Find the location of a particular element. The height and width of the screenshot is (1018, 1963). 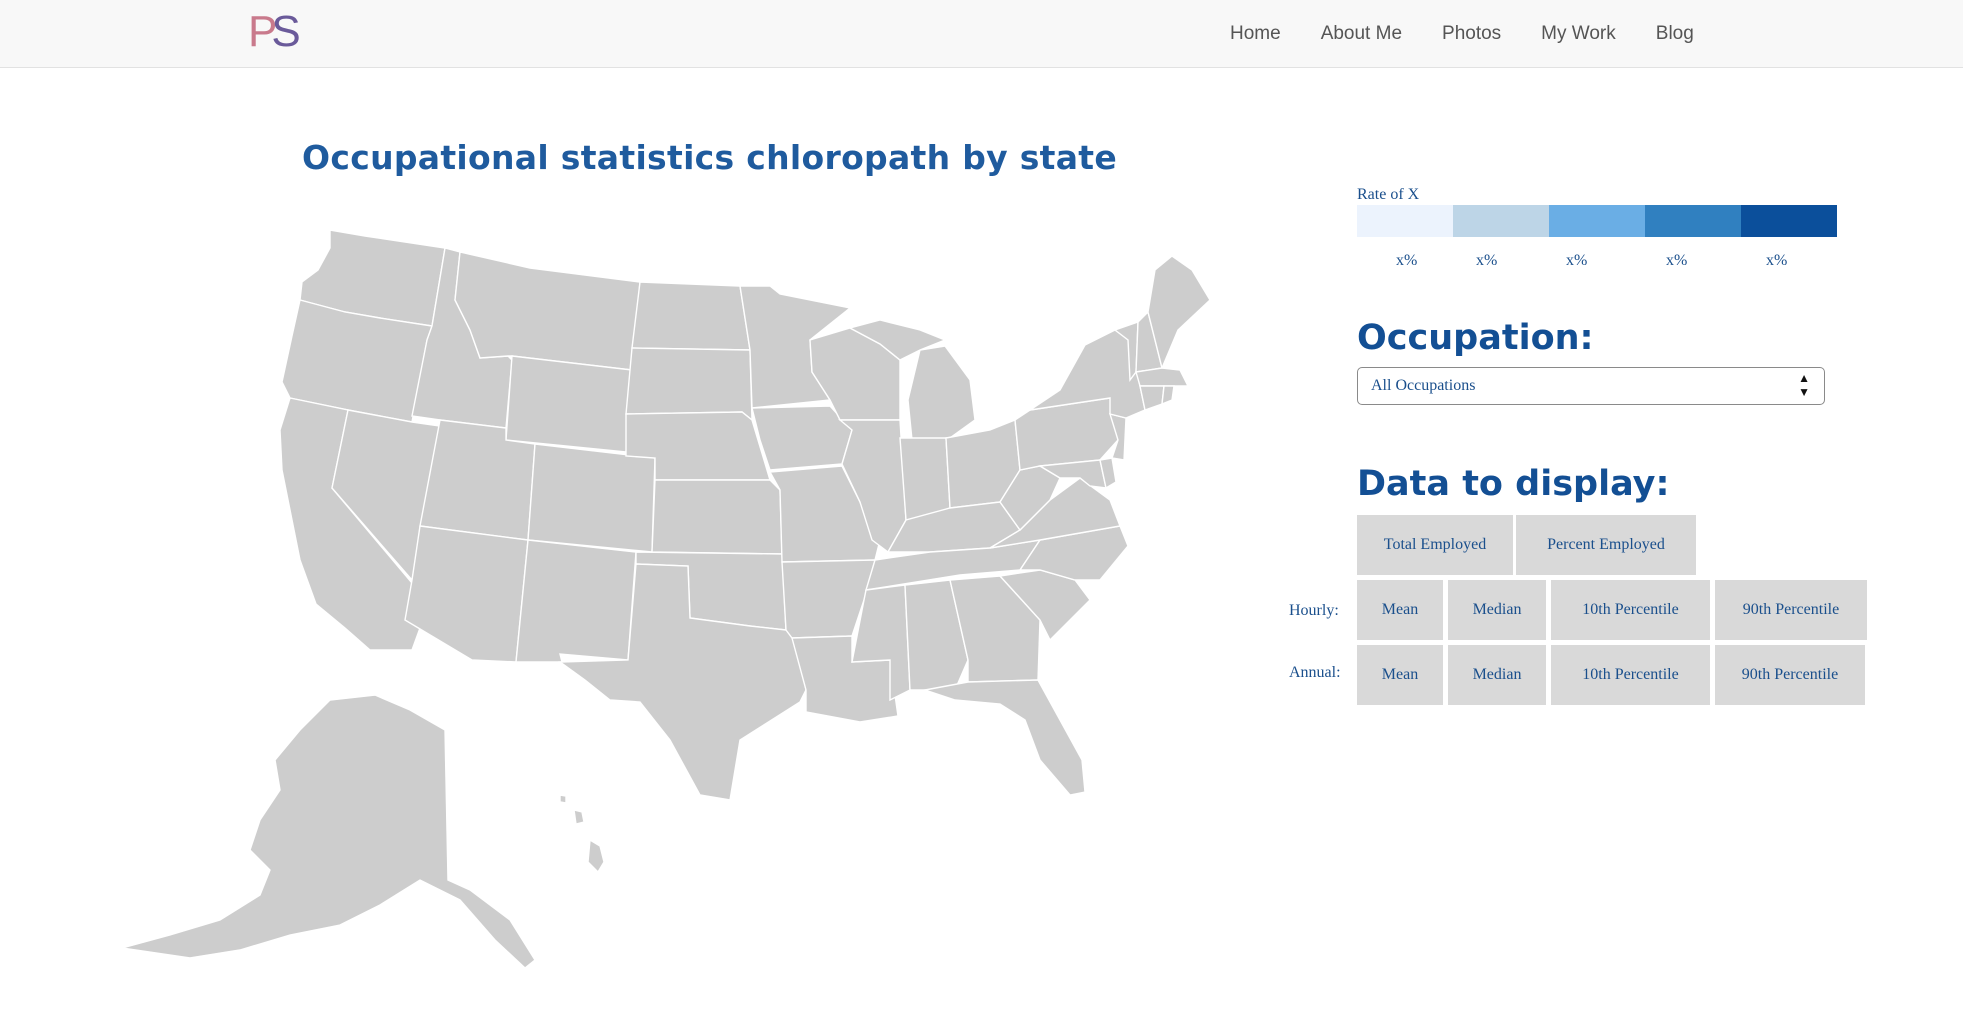

nav-home-link: Home is located at coordinates (1255, 33).